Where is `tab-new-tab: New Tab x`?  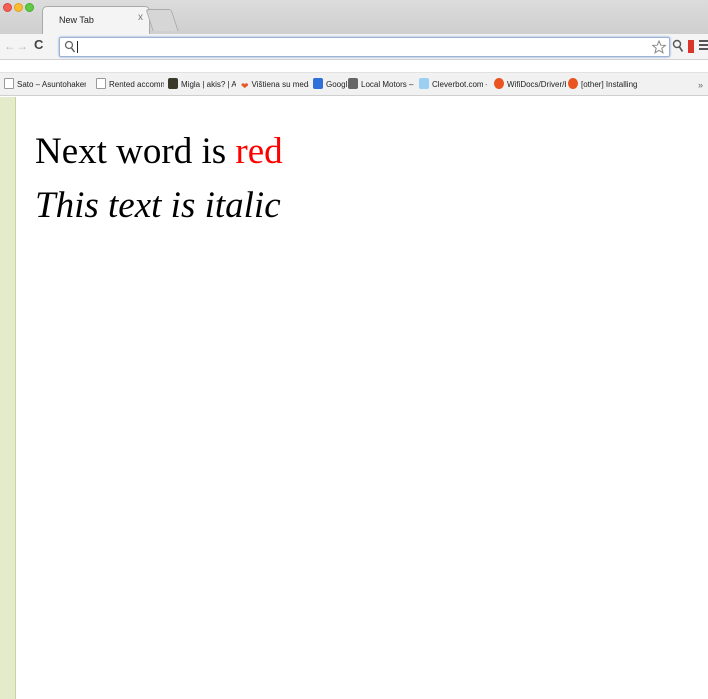
tab-new-tab: New Tab x is located at coordinates (96, 20).